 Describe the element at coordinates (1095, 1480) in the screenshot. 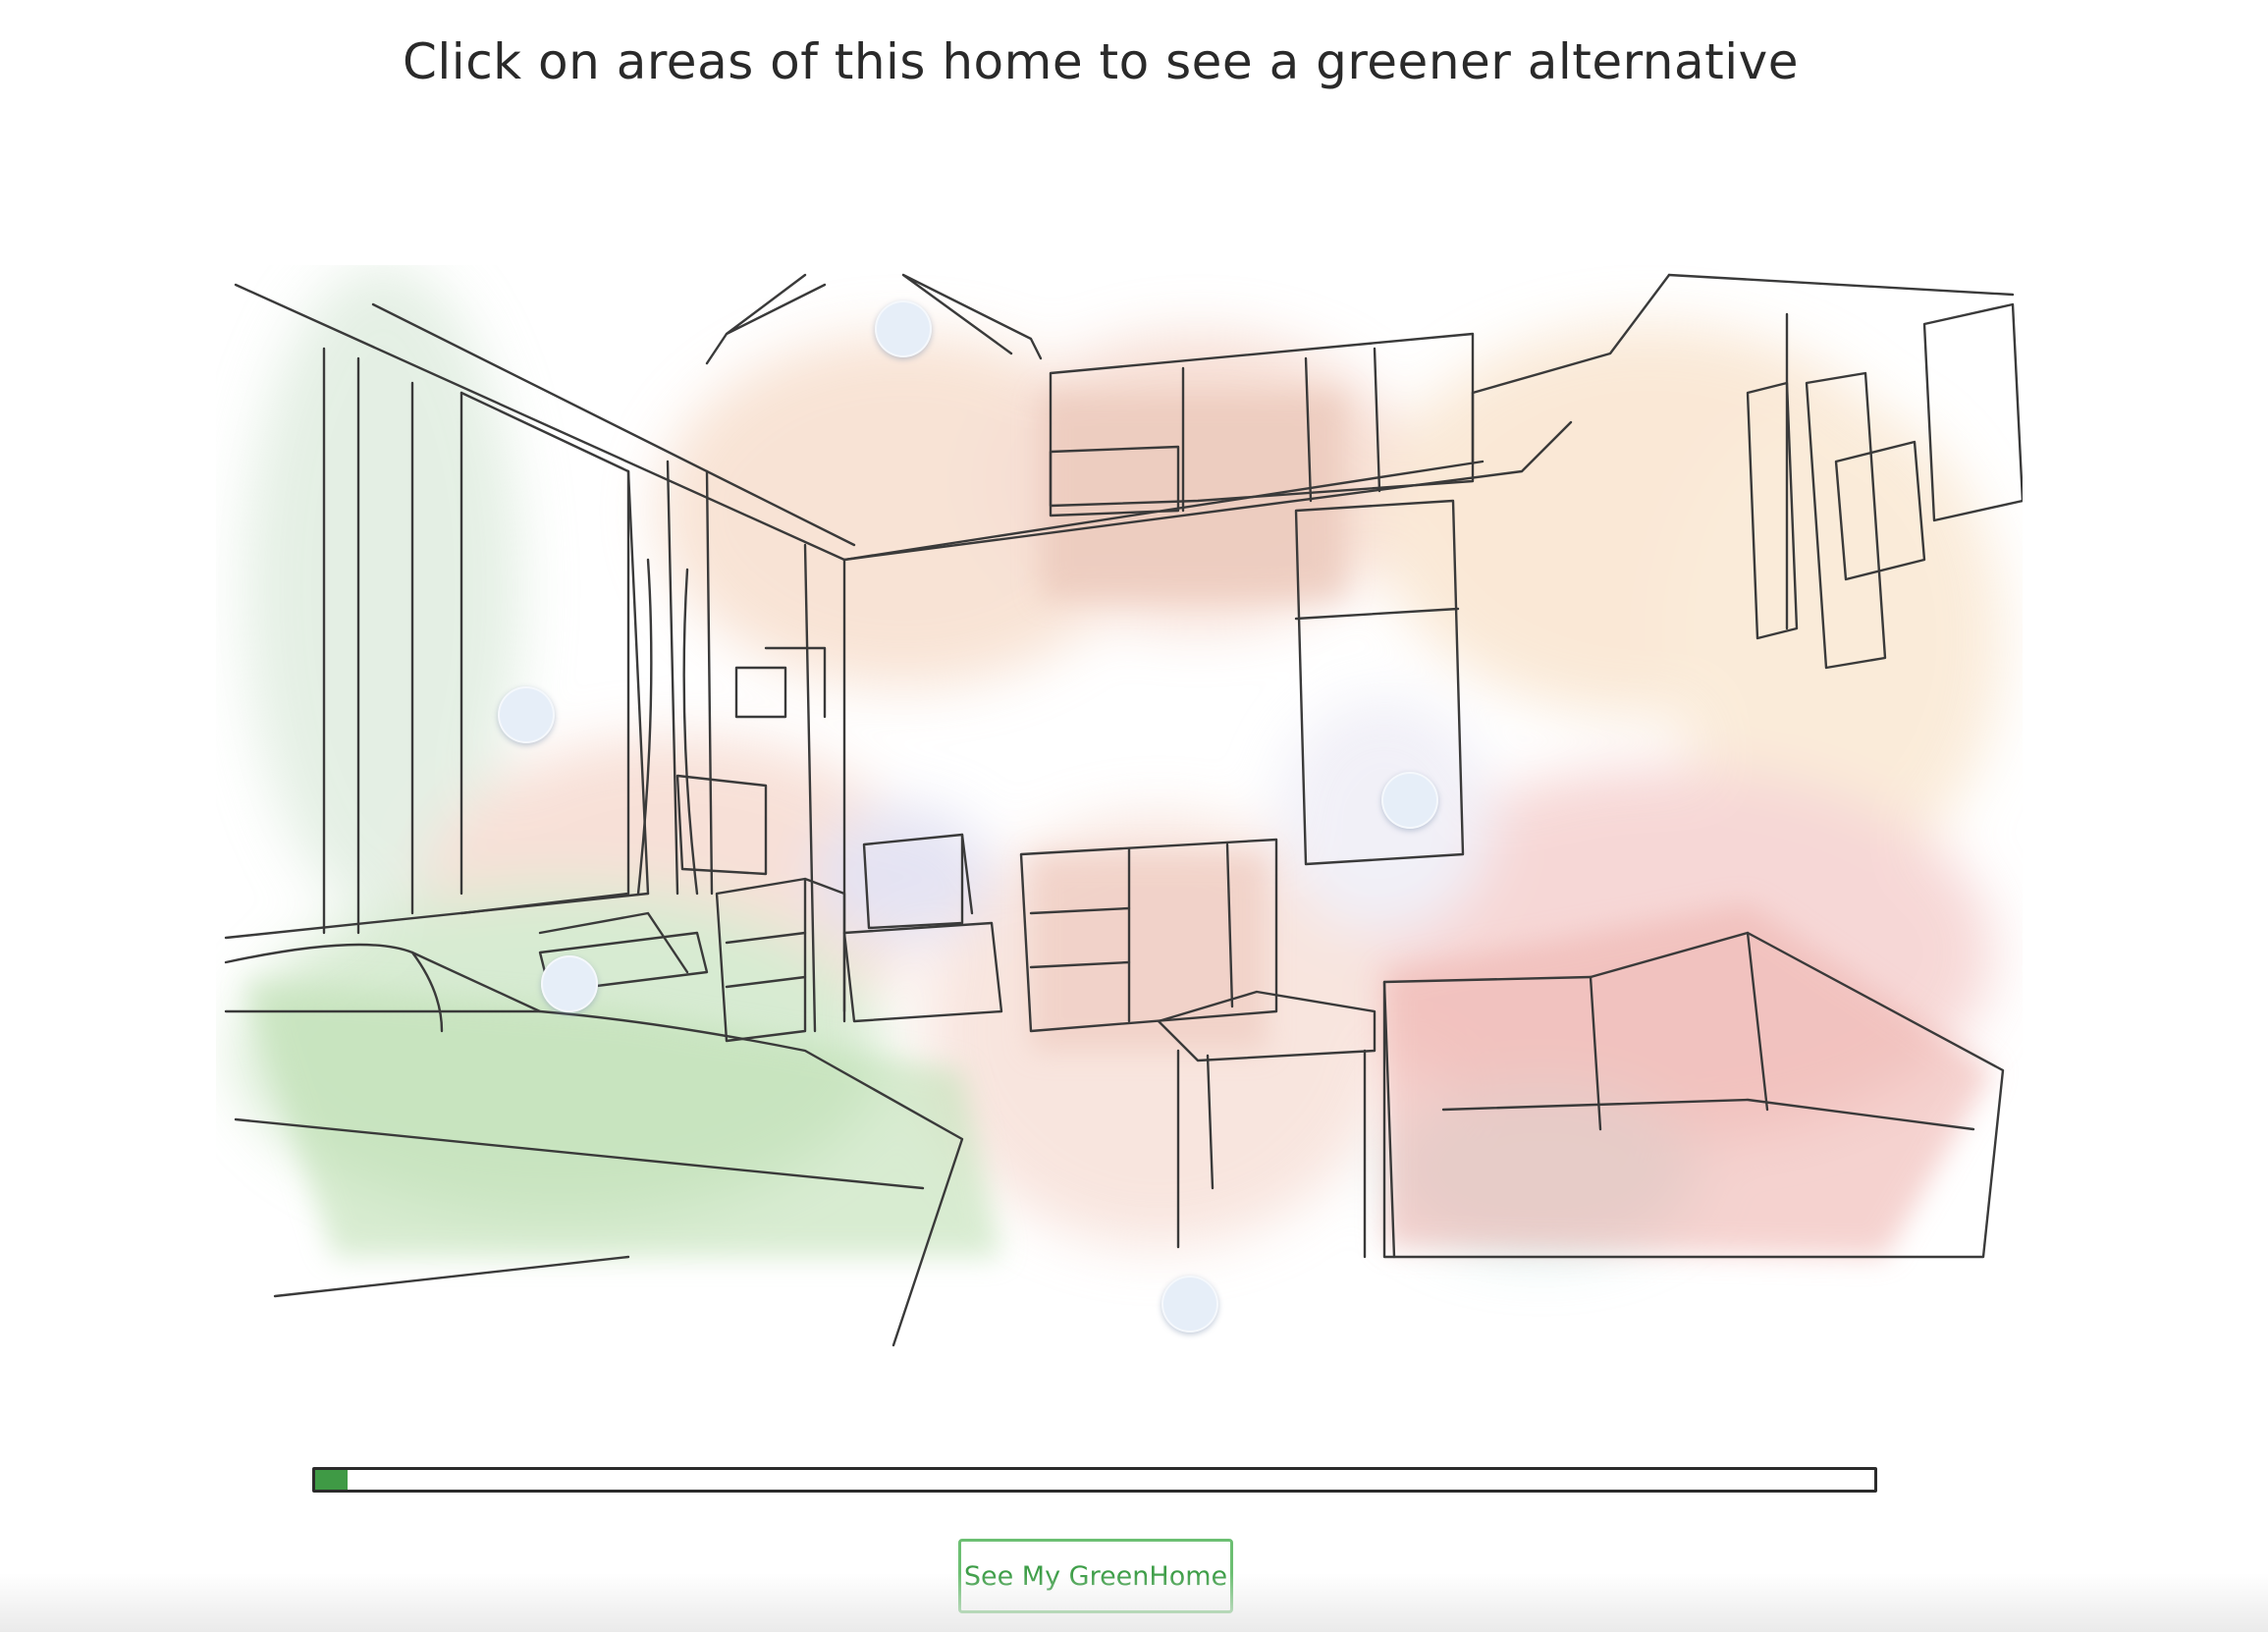

I see `progress-bar` at that location.